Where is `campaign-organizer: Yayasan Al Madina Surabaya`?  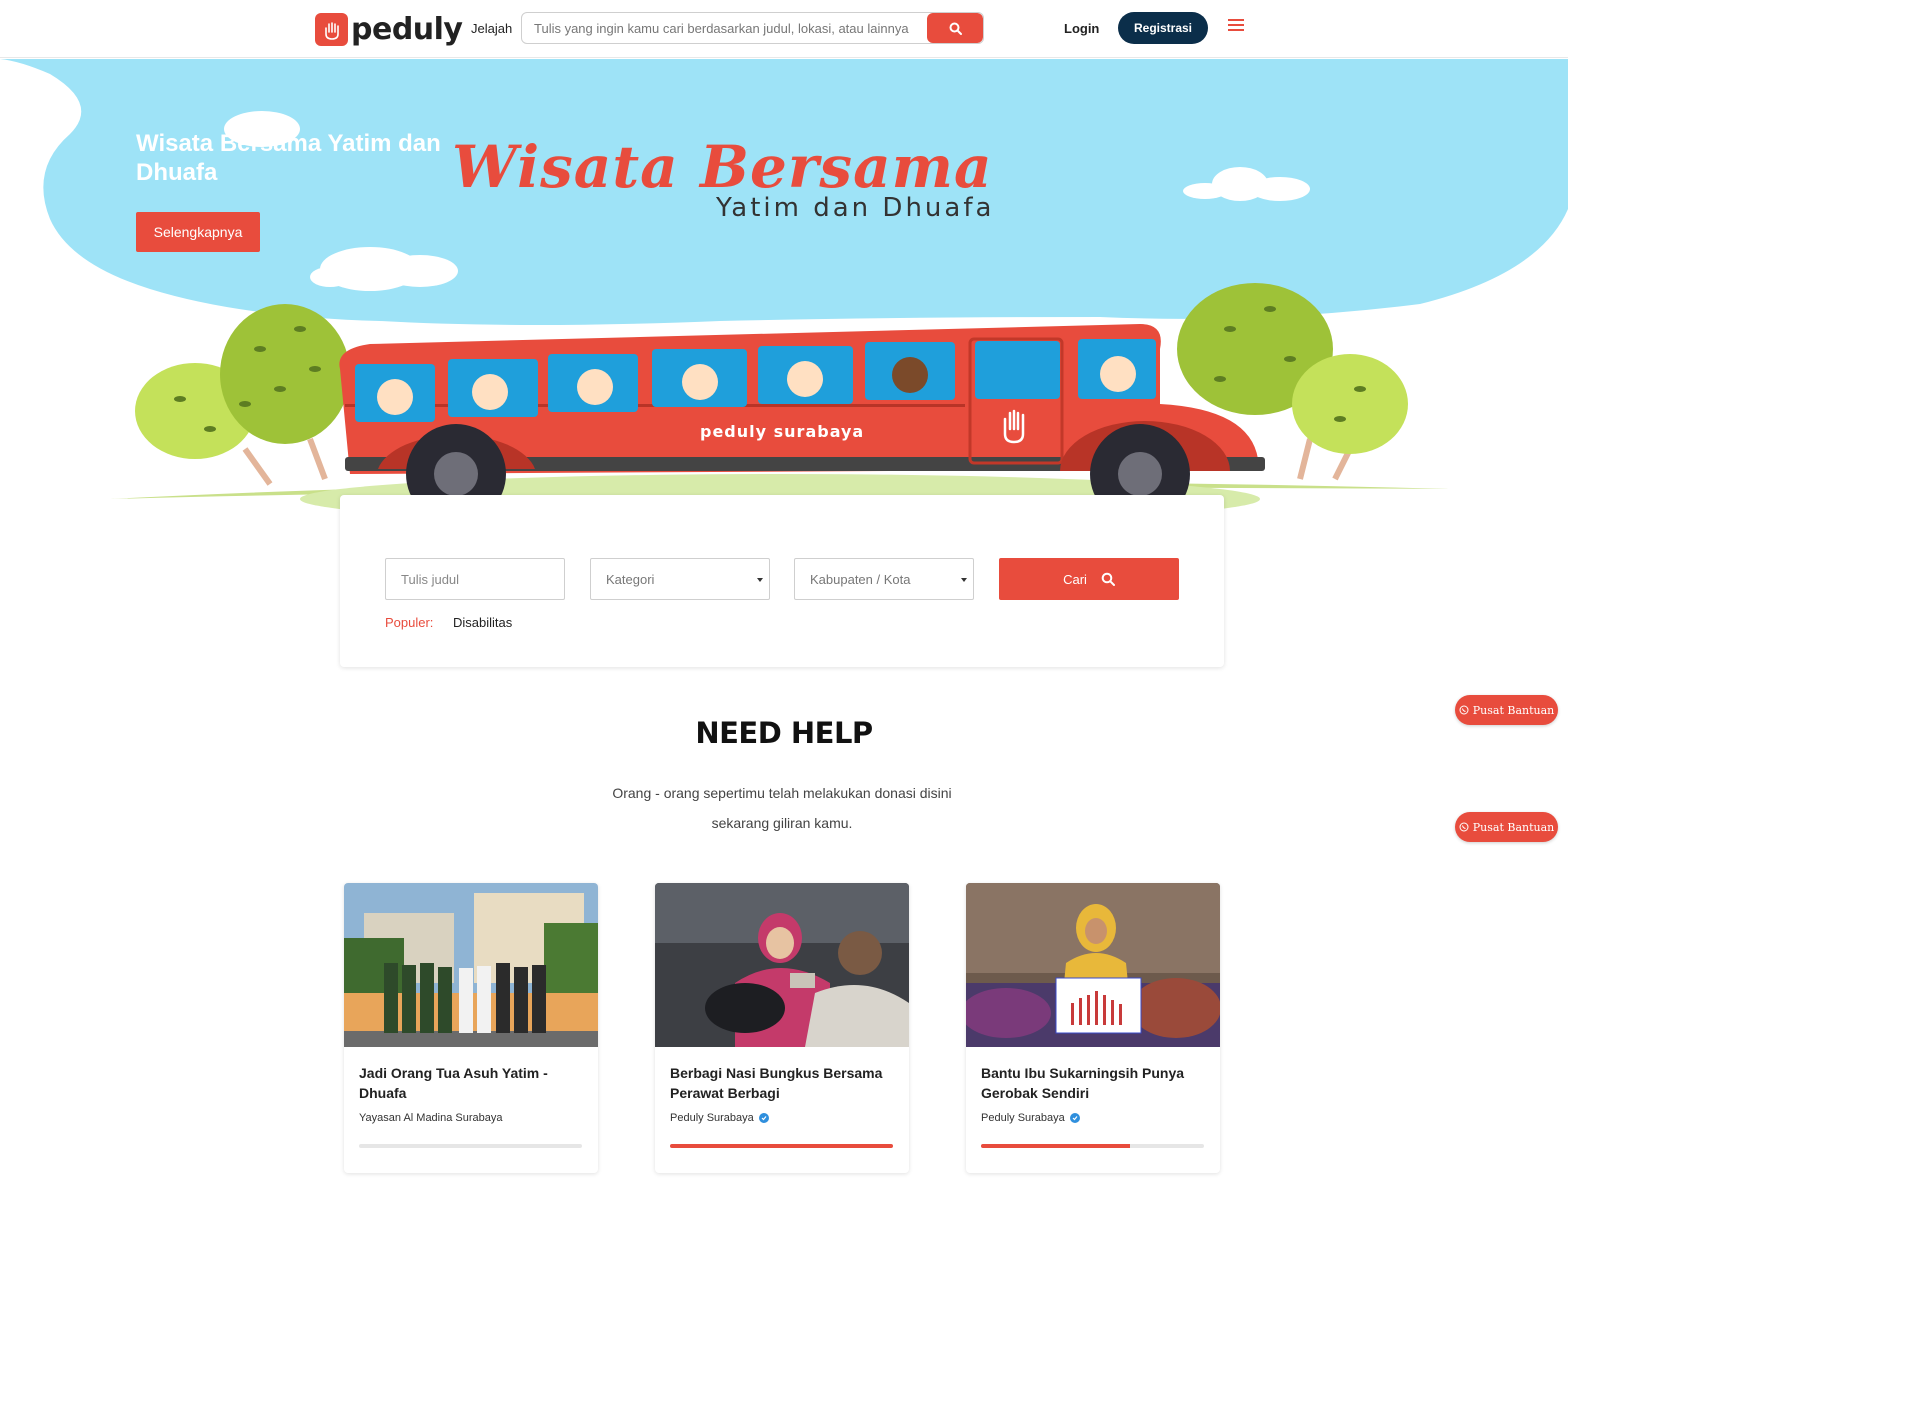 campaign-organizer: Yayasan Al Madina Surabaya is located at coordinates (431, 1118).